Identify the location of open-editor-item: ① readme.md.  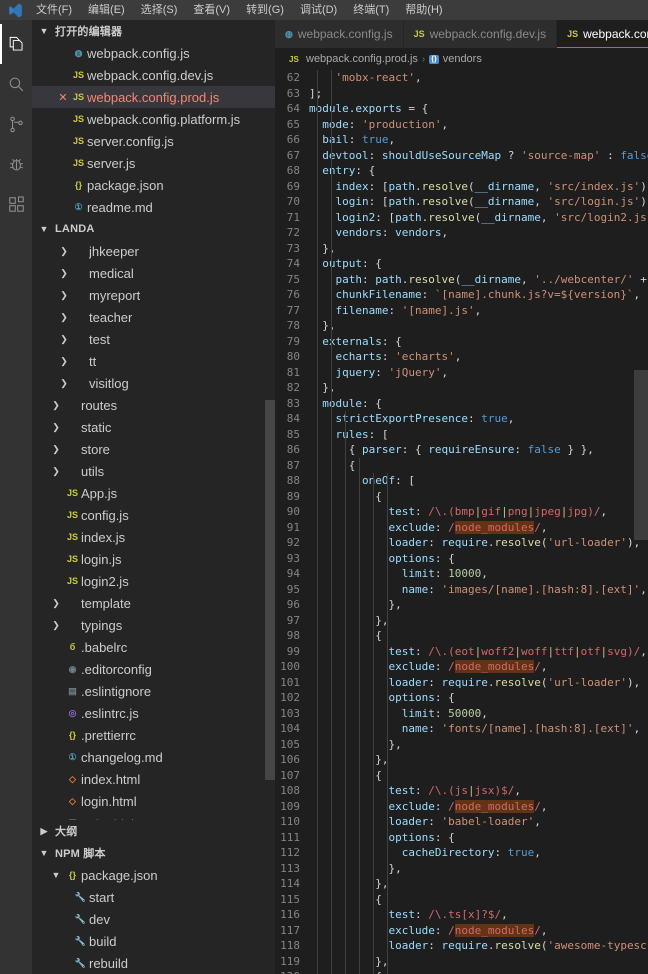
(153, 207).